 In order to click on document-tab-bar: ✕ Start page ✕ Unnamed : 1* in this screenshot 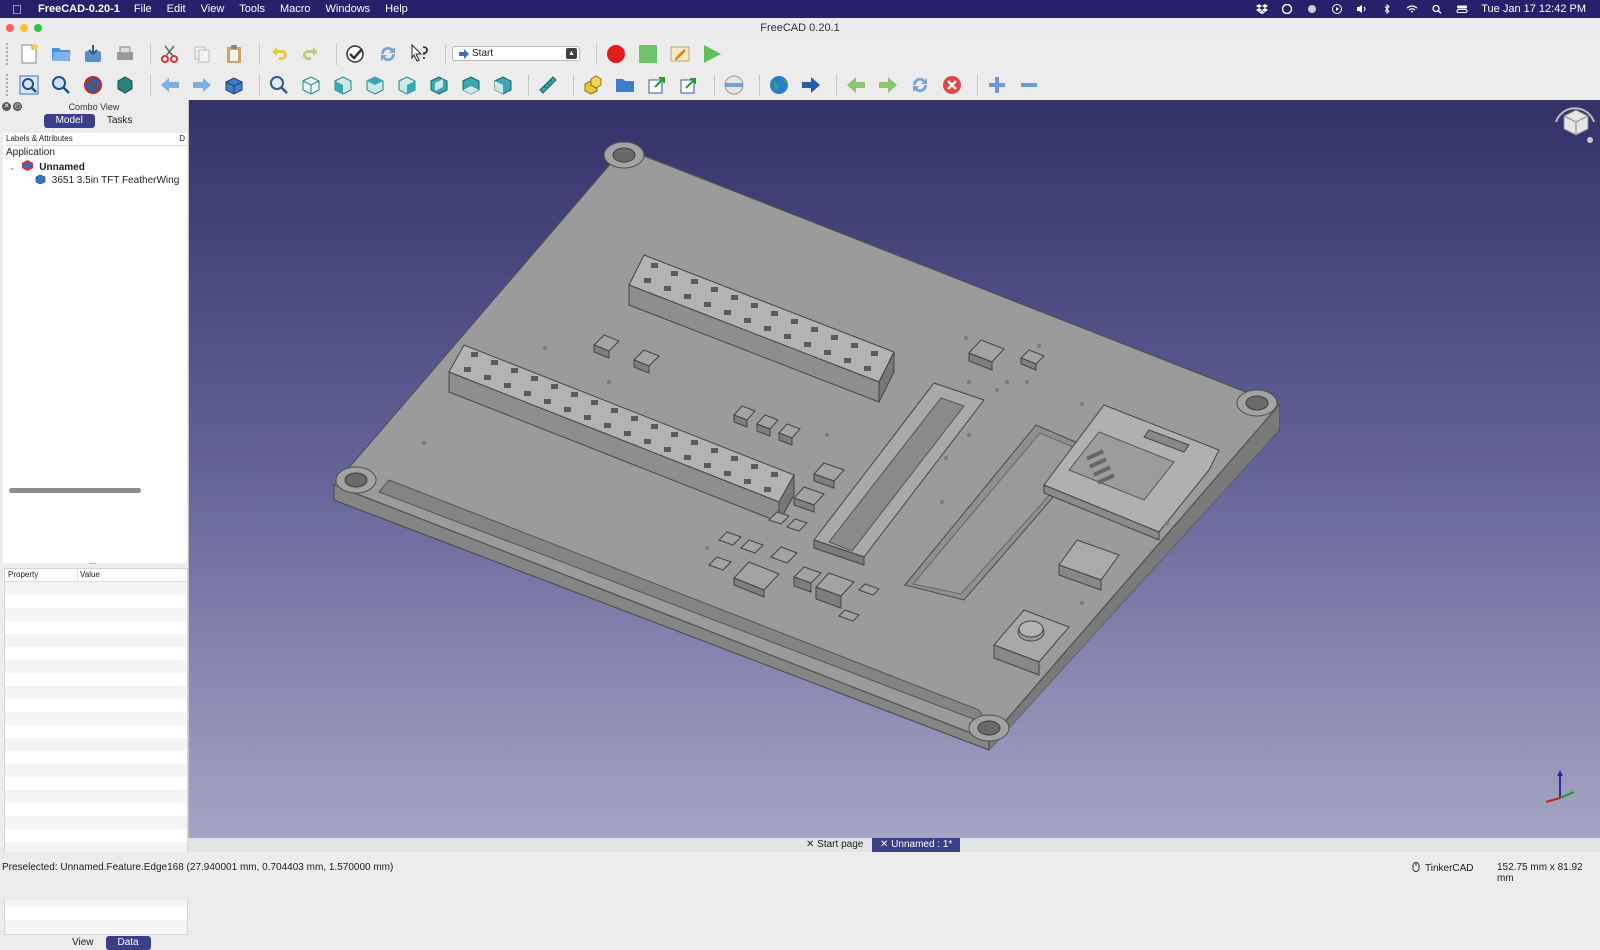, I will do `click(894, 845)`.